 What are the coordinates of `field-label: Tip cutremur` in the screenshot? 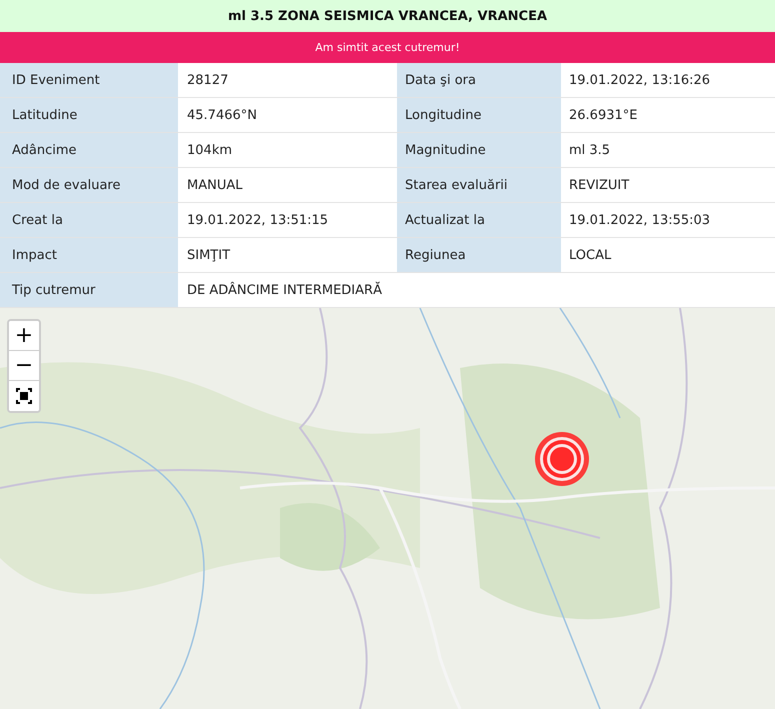 It's located at (89, 290).